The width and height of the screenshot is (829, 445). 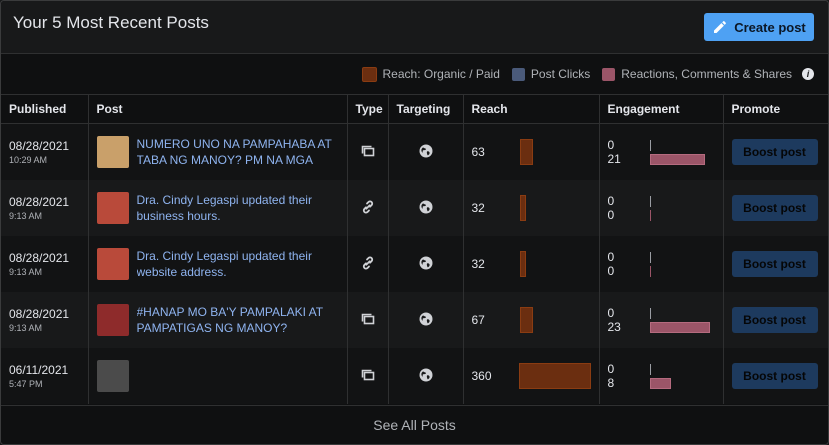 I want to click on post-cell, so click(x=218, y=376).